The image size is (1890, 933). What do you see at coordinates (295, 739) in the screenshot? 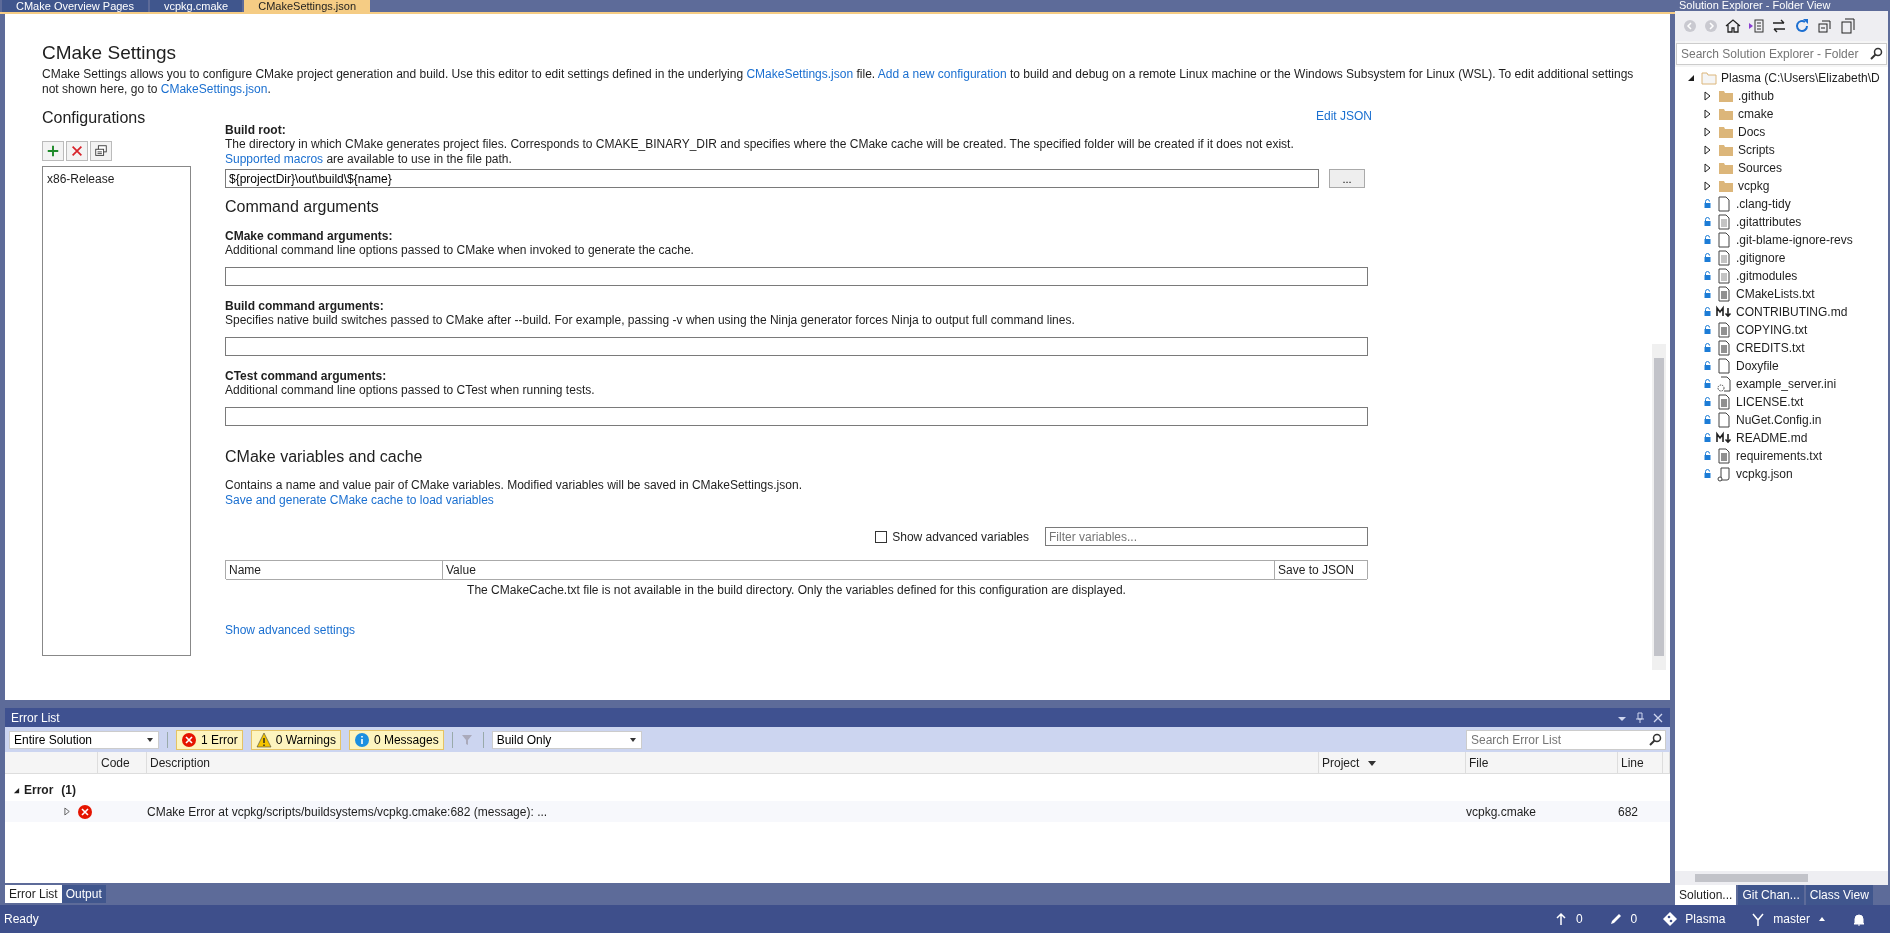
I see `filter-toggle: 0 Warnings` at bounding box center [295, 739].